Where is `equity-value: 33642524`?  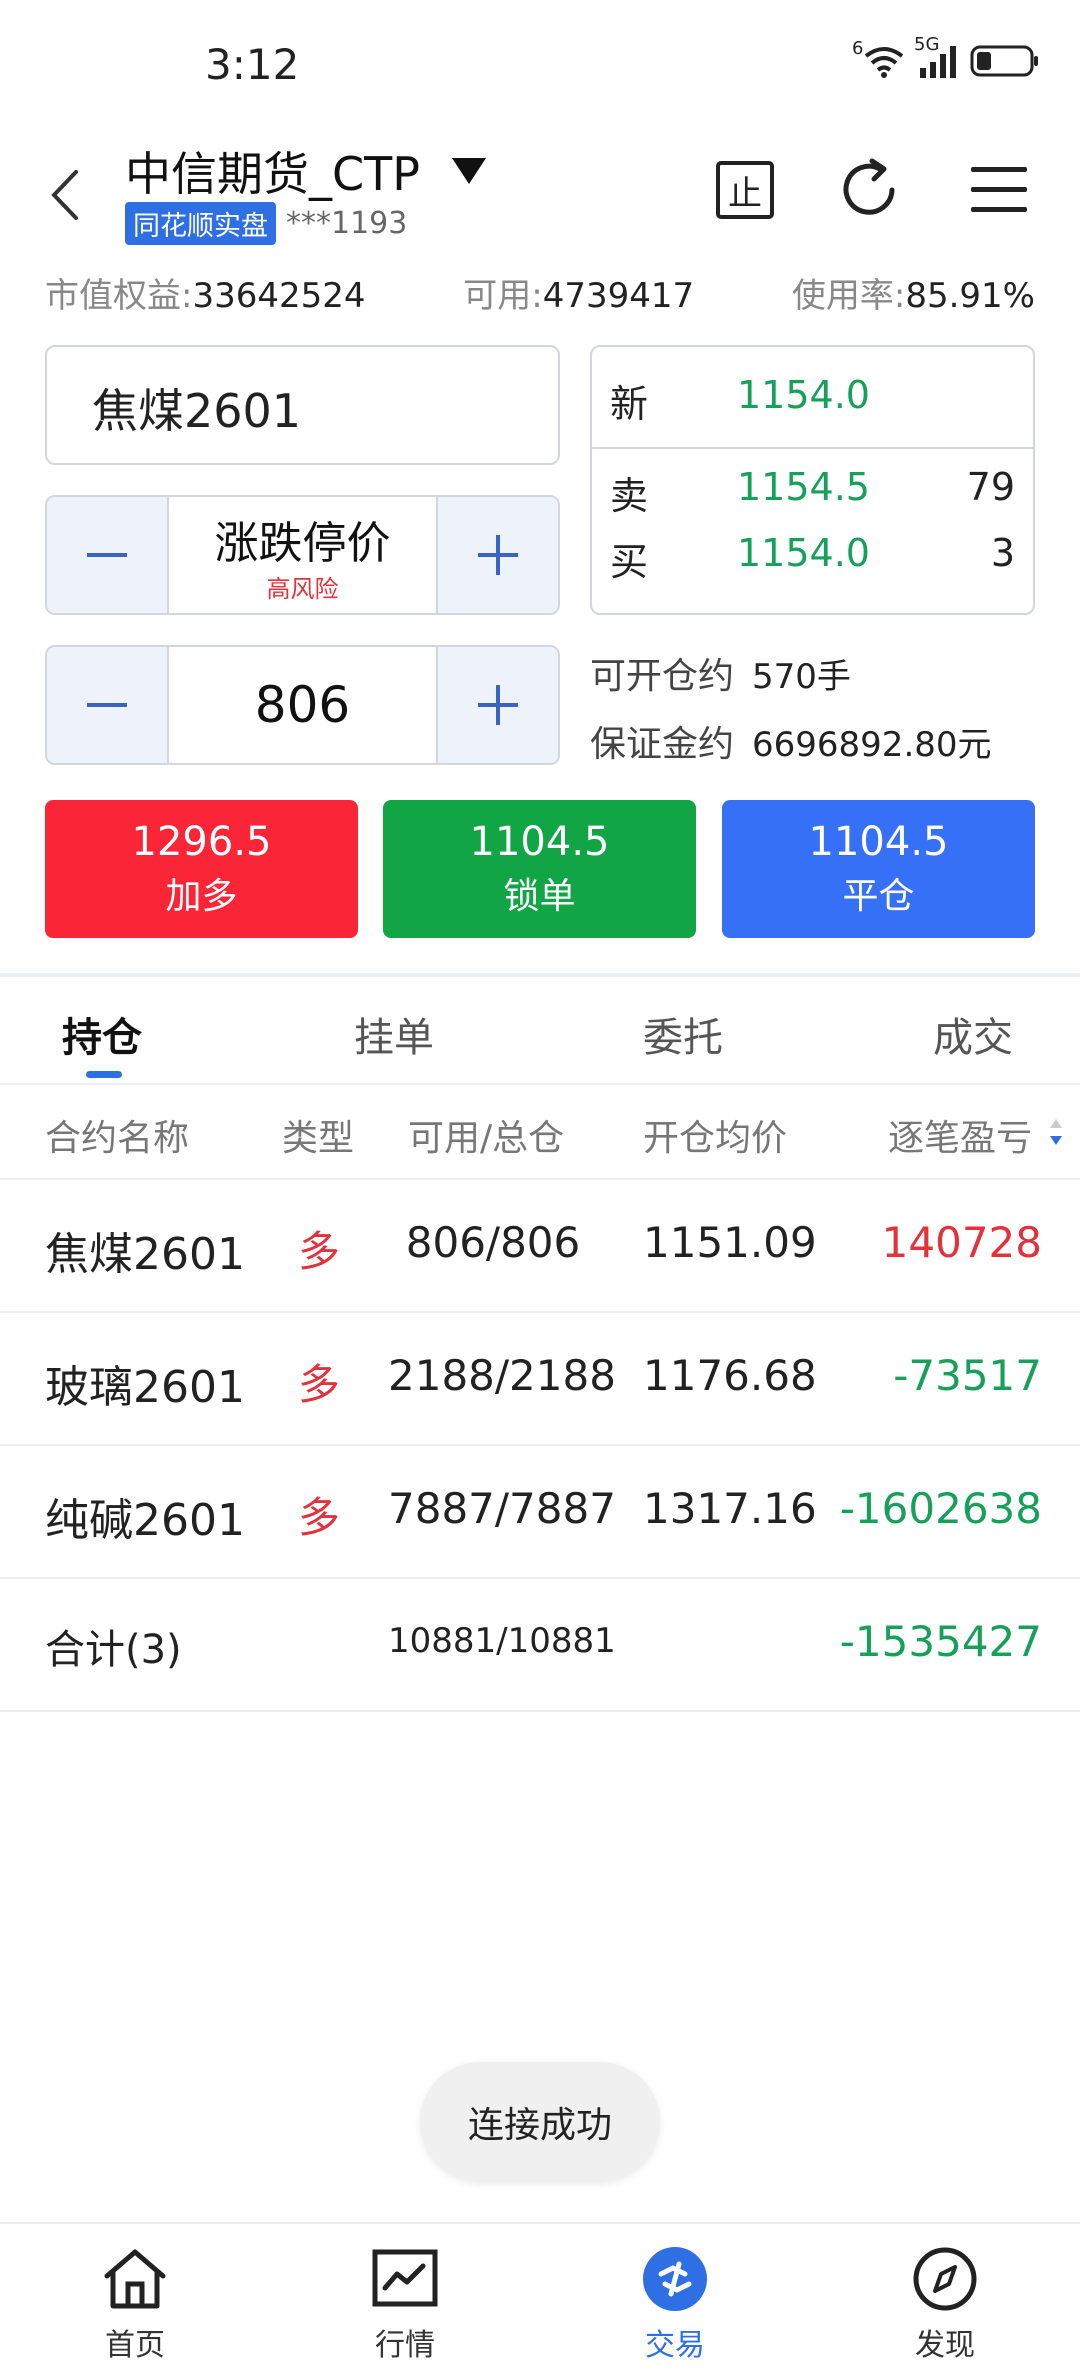
equity-value: 33642524 is located at coordinates (279, 296).